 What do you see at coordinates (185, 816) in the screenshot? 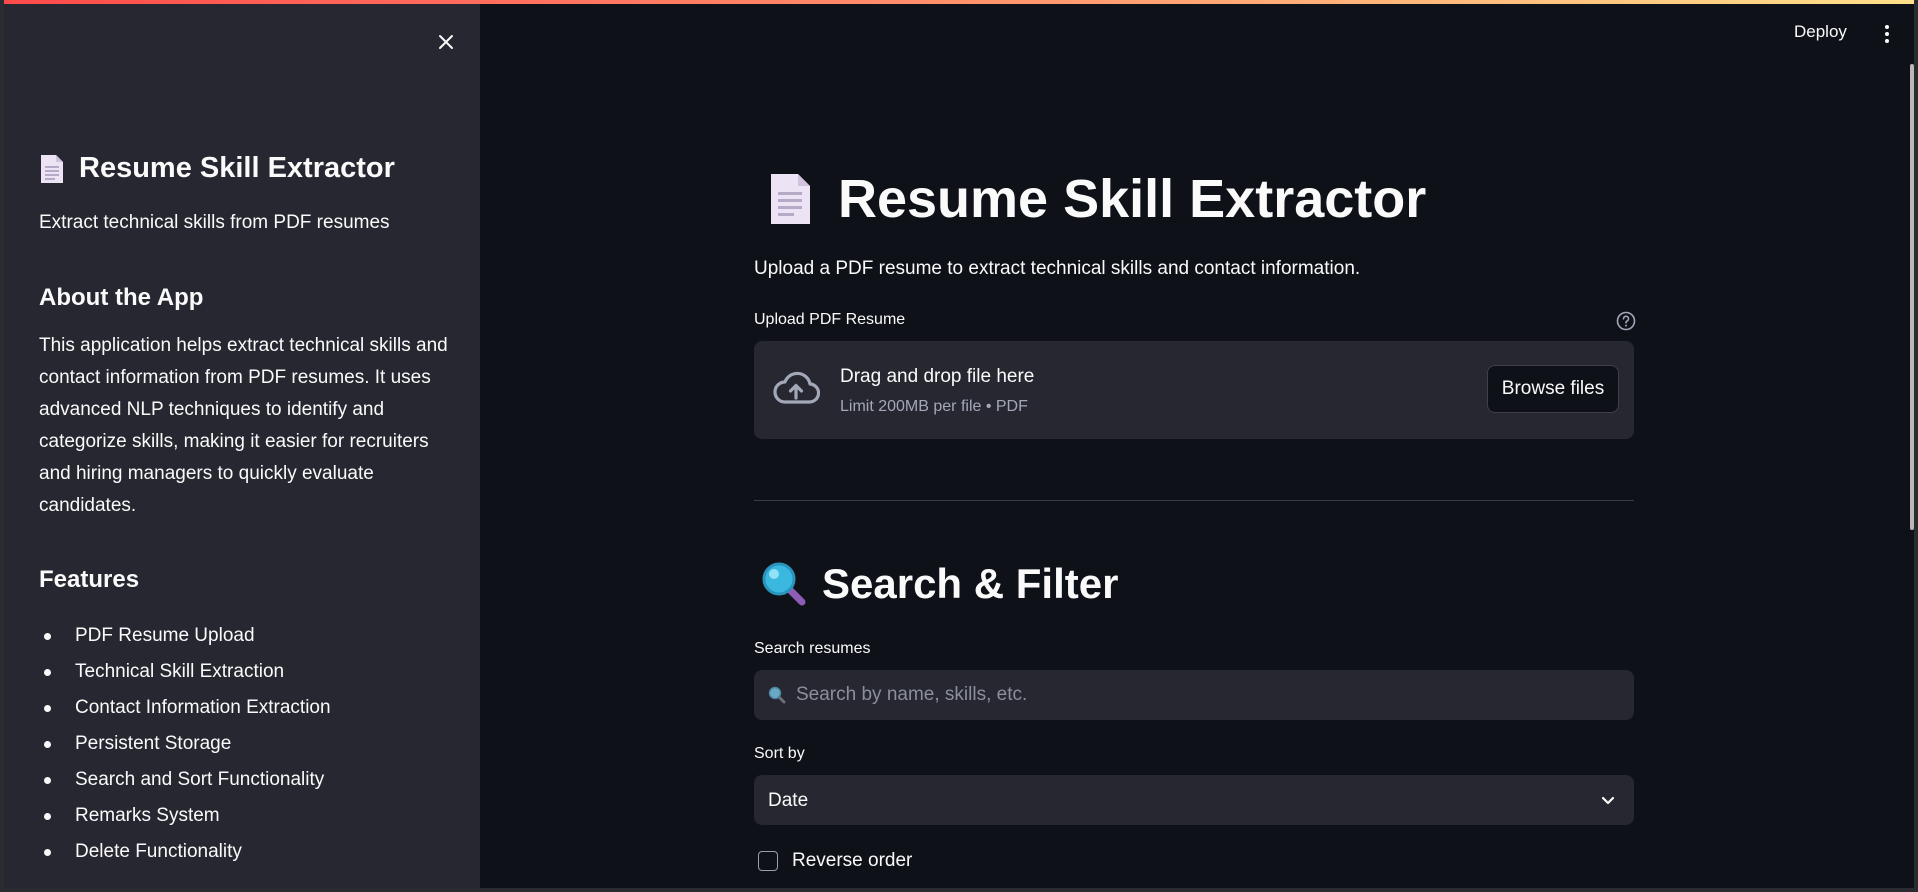
I see `feature-item: Remarks System` at bounding box center [185, 816].